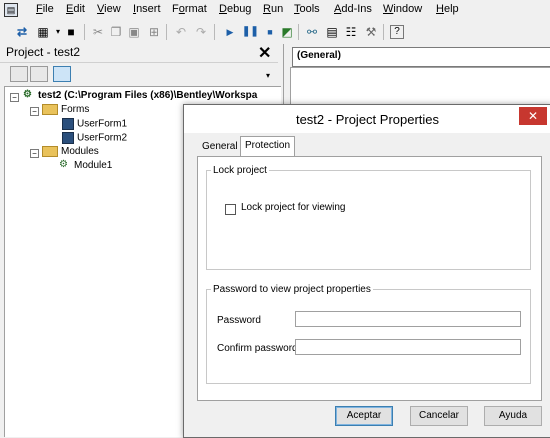  Describe the element at coordinates (189, 9) in the screenshot. I see `menu-format: Format` at that location.